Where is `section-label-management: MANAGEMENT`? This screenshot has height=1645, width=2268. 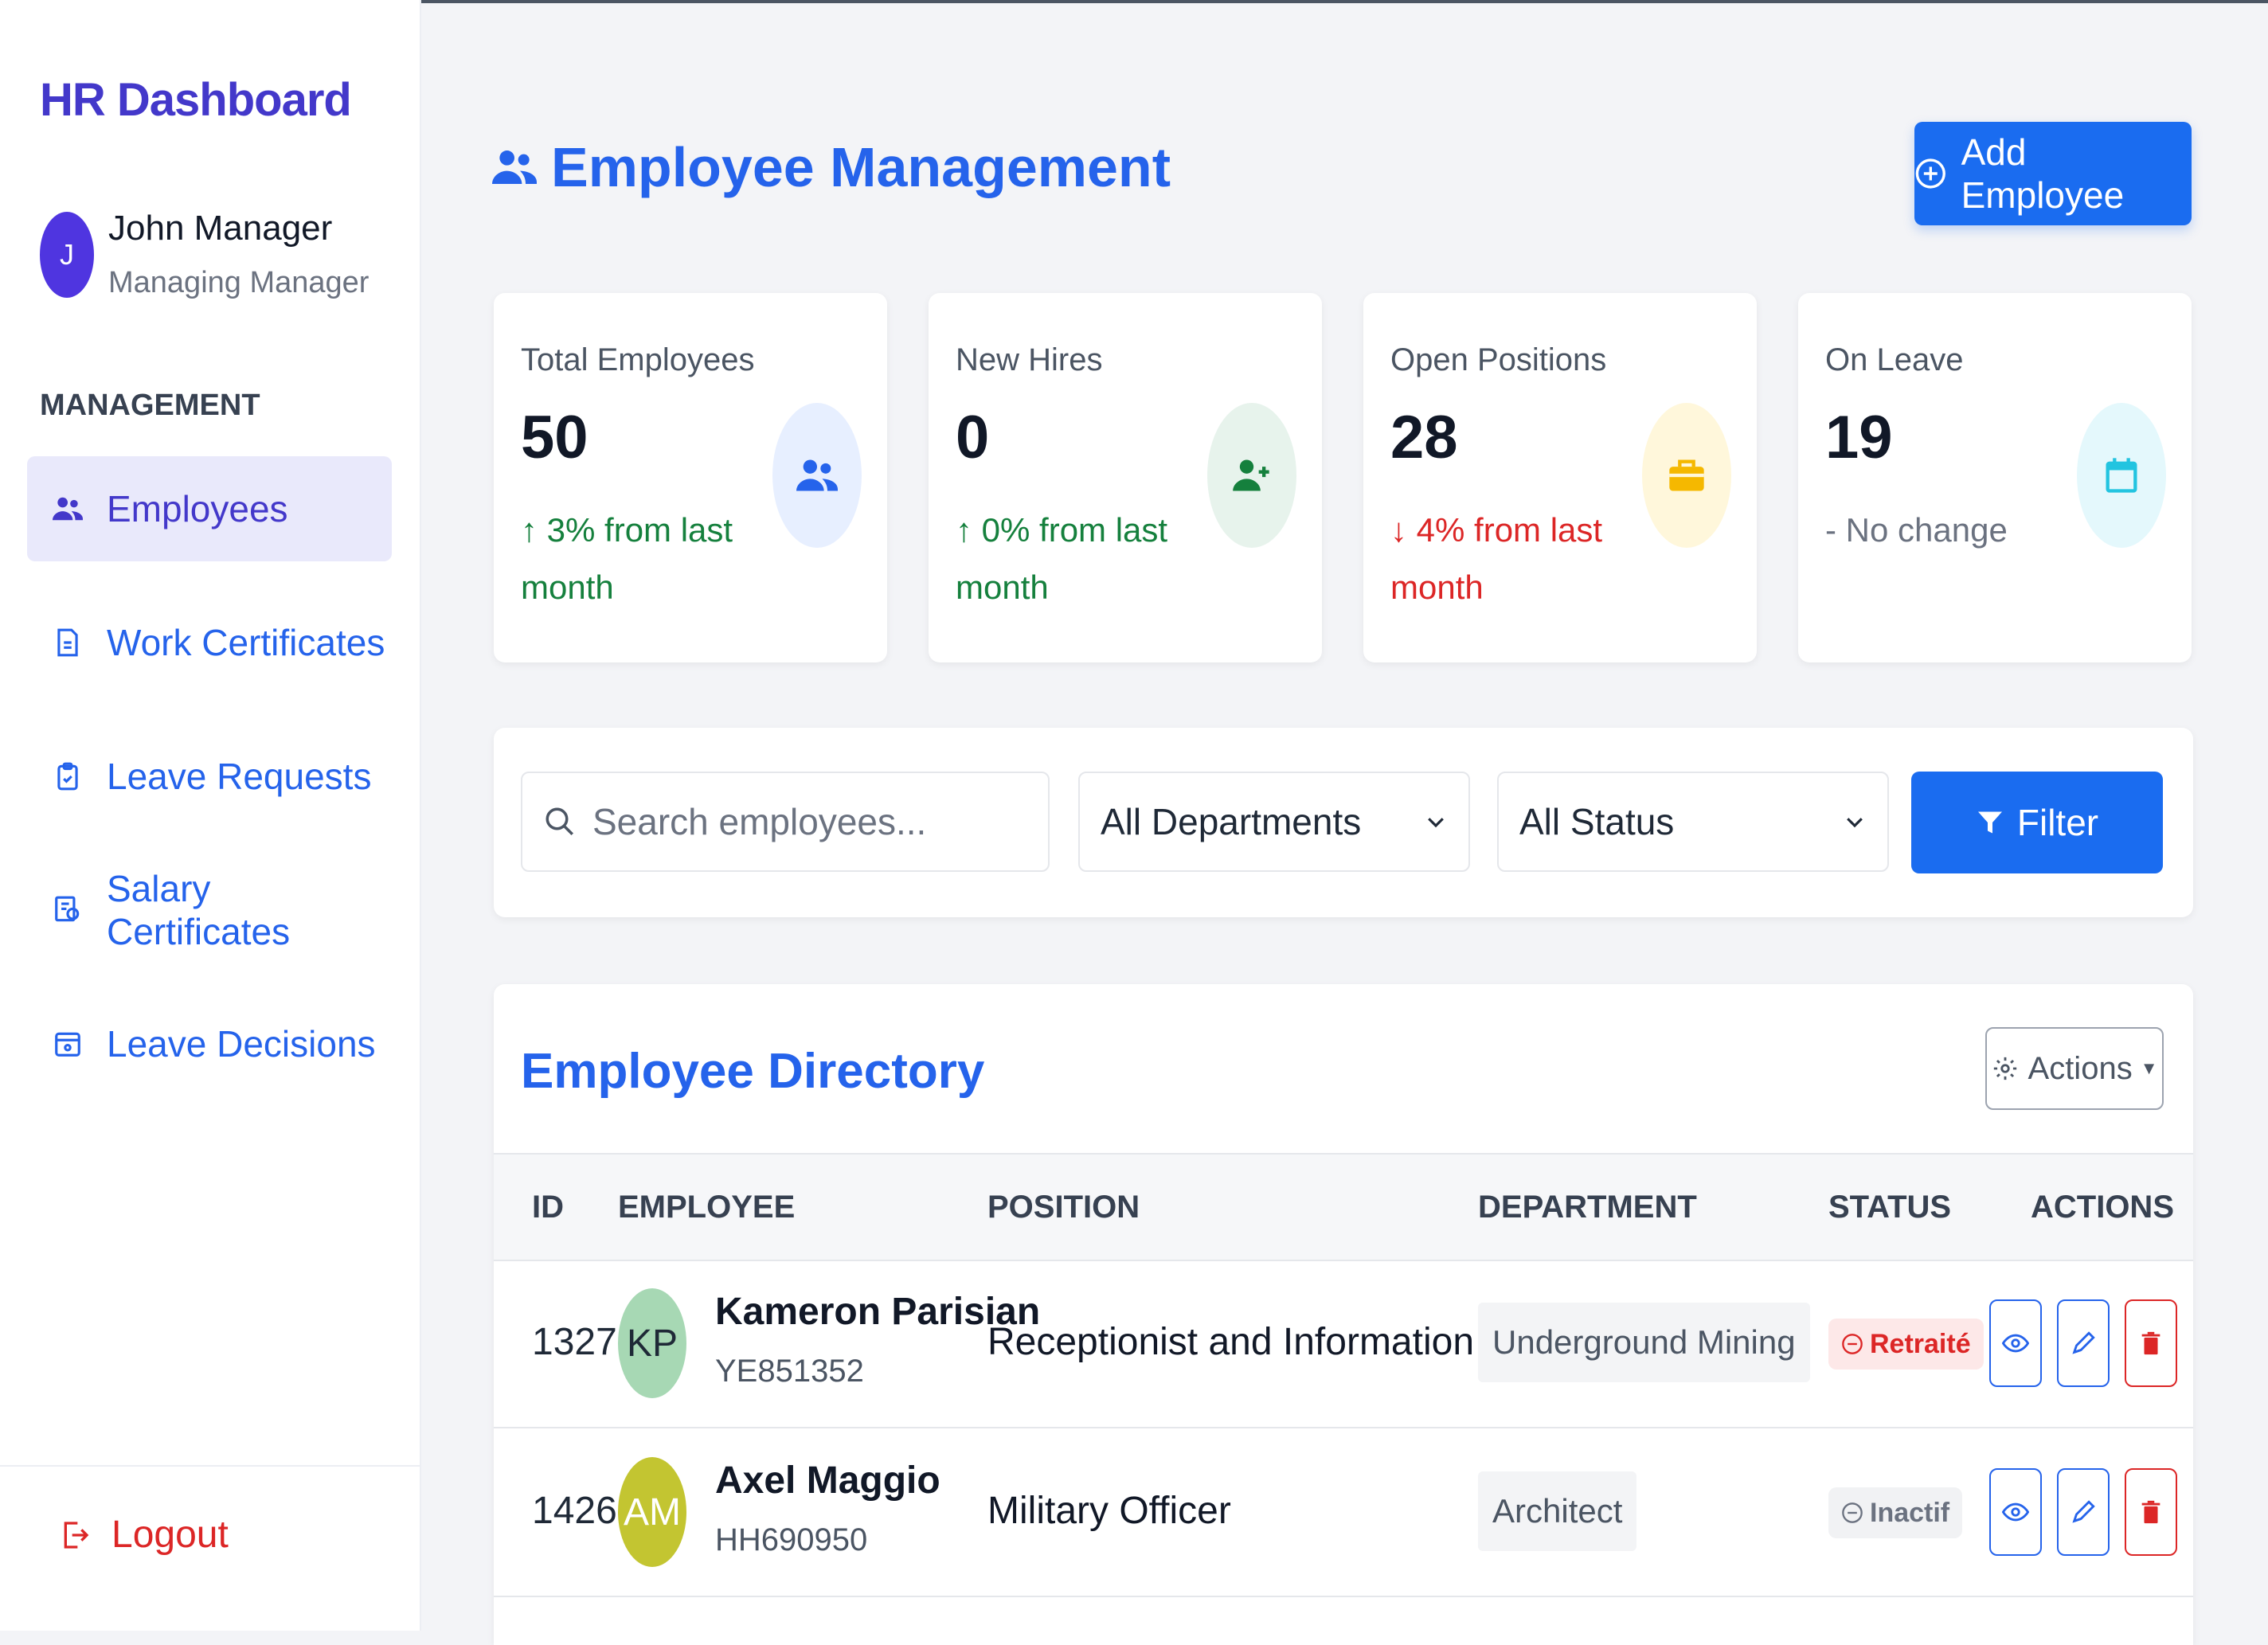
section-label-management: MANAGEMENT is located at coordinates (150, 405).